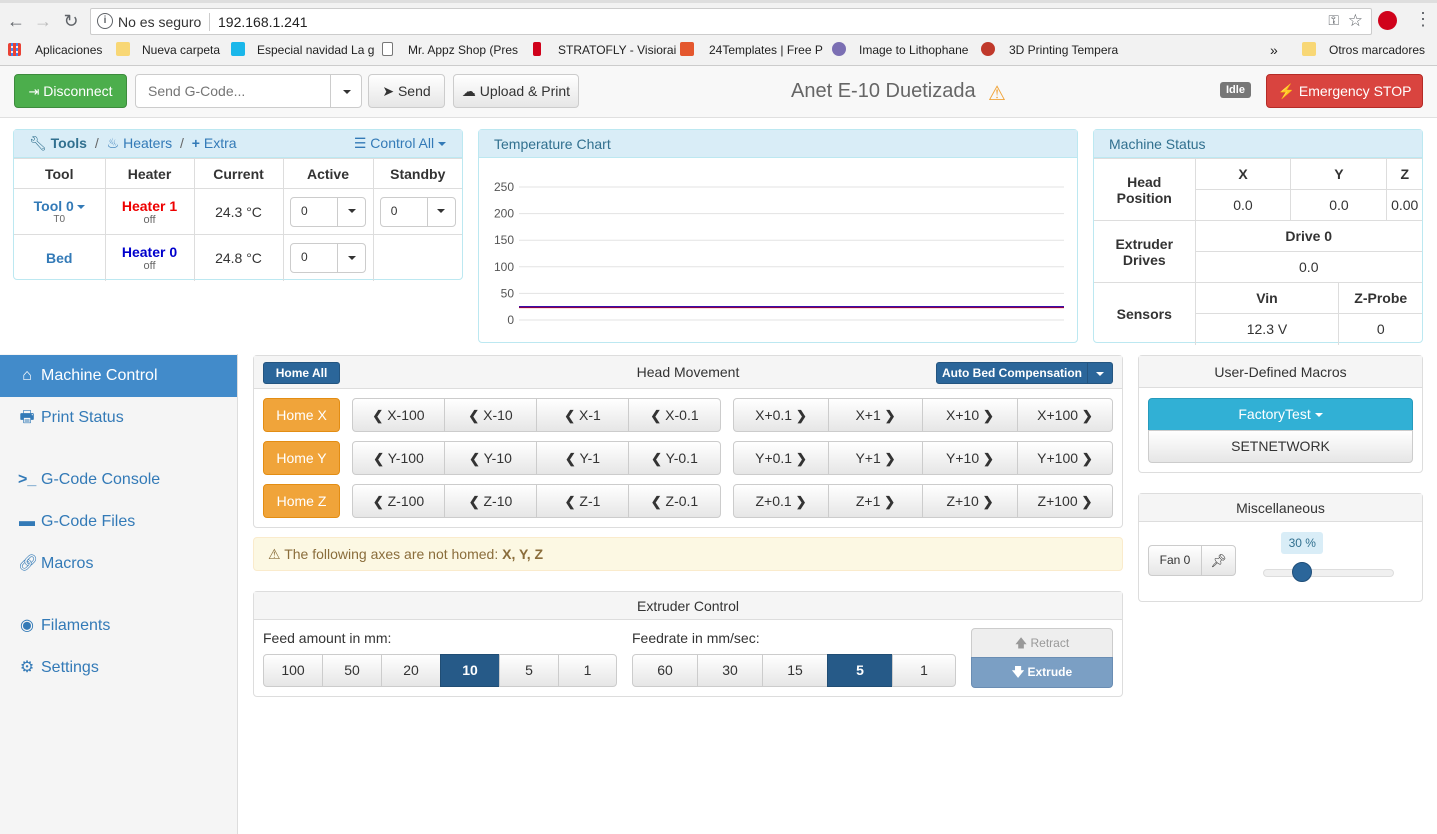  I want to click on menu-icon: ⋮, so click(1423, 19).